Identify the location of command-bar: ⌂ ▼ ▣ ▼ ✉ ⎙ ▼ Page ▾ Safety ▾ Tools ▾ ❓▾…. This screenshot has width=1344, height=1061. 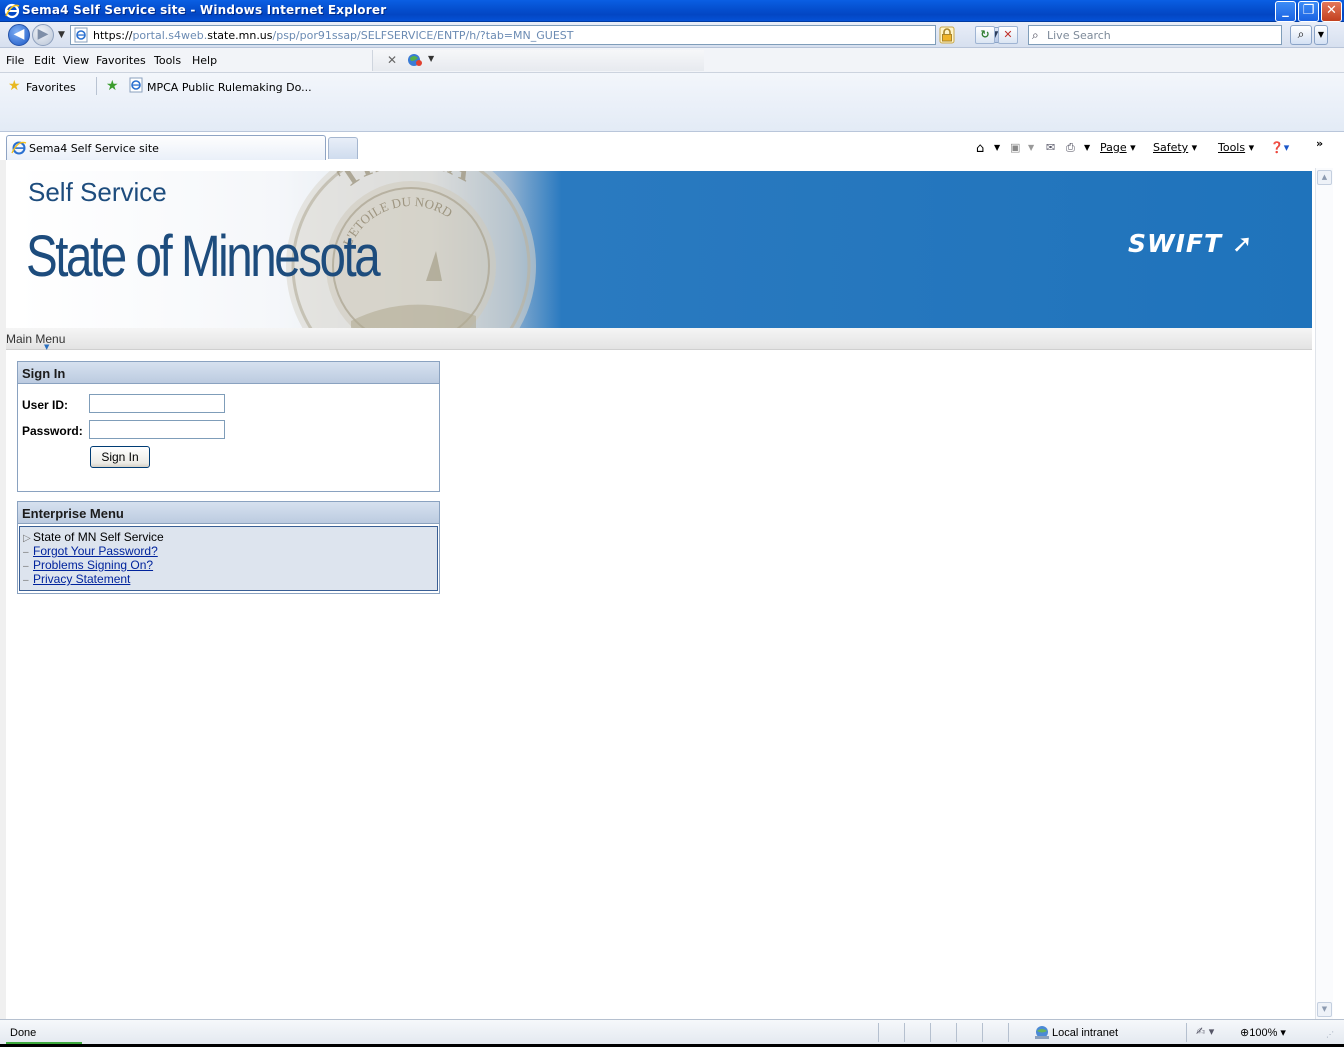
(1157, 148).